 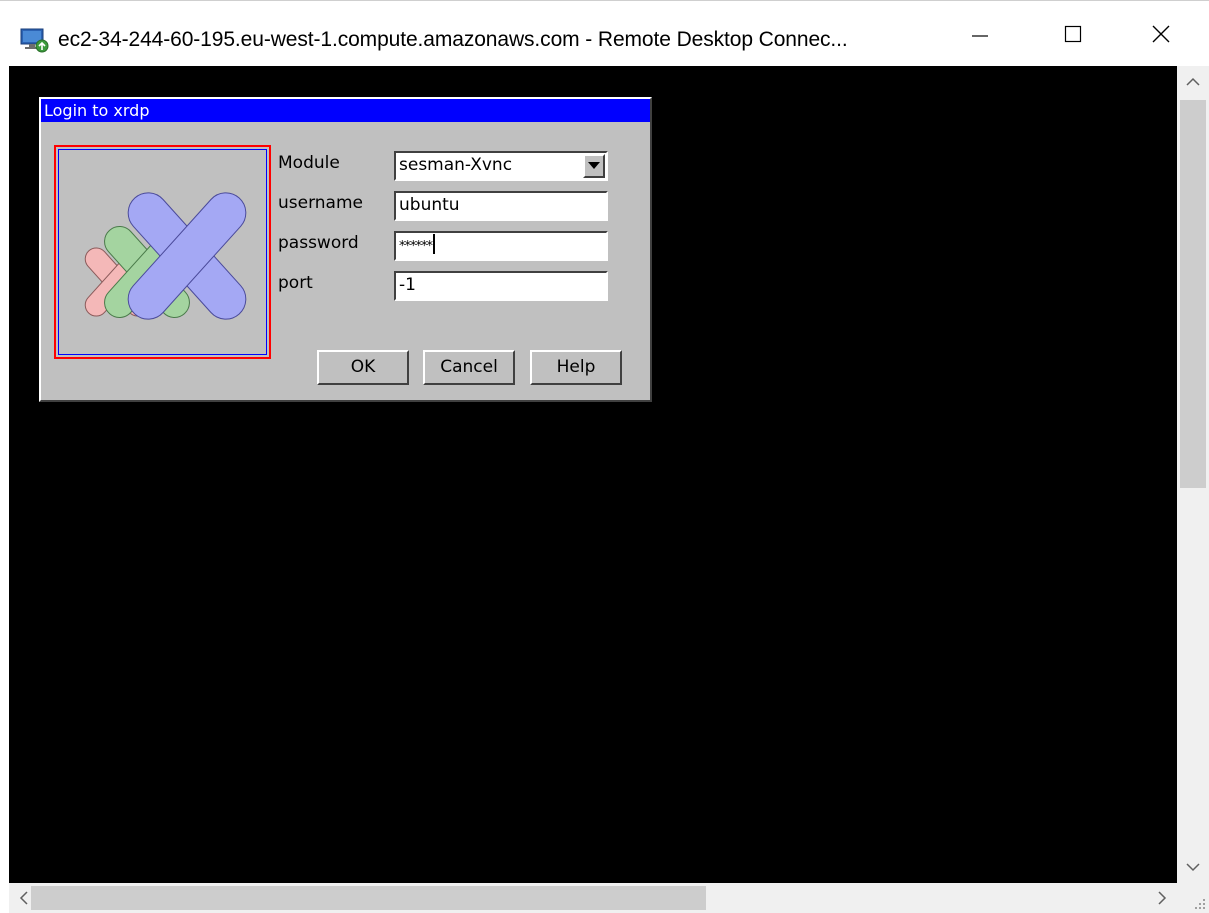 I want to click on close-button, so click(x=1161, y=34).